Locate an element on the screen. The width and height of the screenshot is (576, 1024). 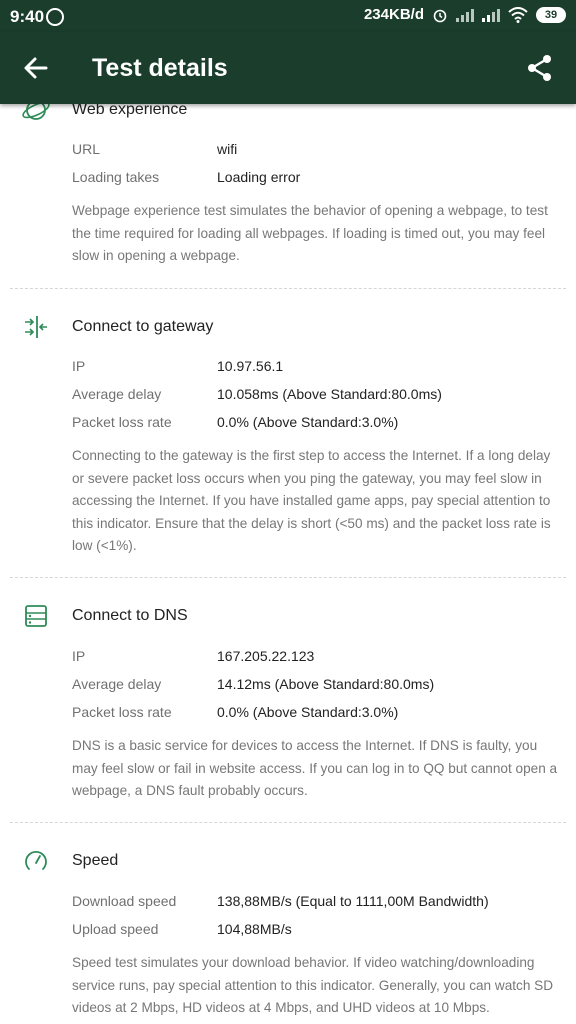
row-value: 167.205.22.123 is located at coordinates (266, 656).